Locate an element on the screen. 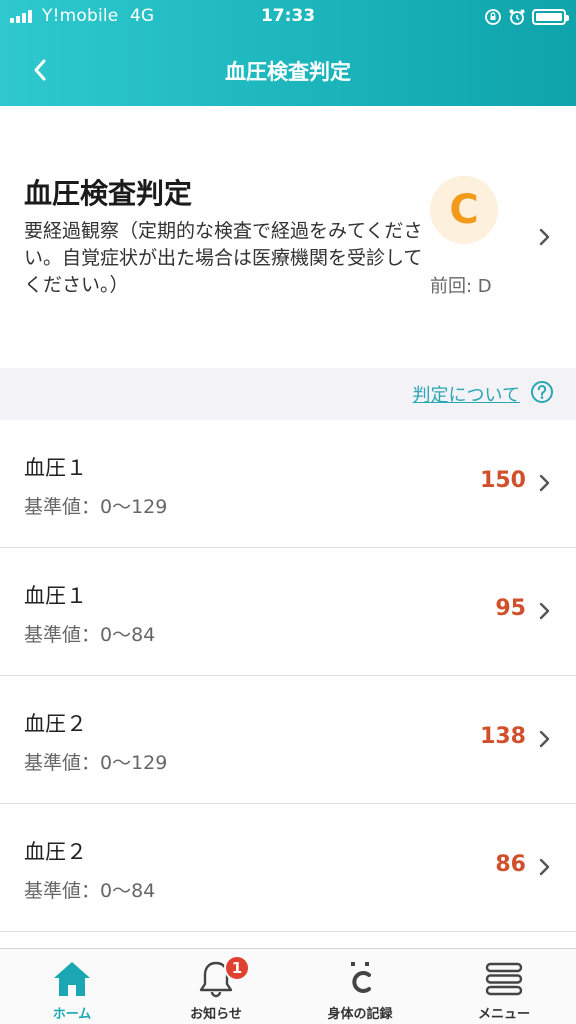 The width and height of the screenshot is (576, 1024). result-row: 血圧１ 基準値：0〜129 150 is located at coordinates (288, 484).